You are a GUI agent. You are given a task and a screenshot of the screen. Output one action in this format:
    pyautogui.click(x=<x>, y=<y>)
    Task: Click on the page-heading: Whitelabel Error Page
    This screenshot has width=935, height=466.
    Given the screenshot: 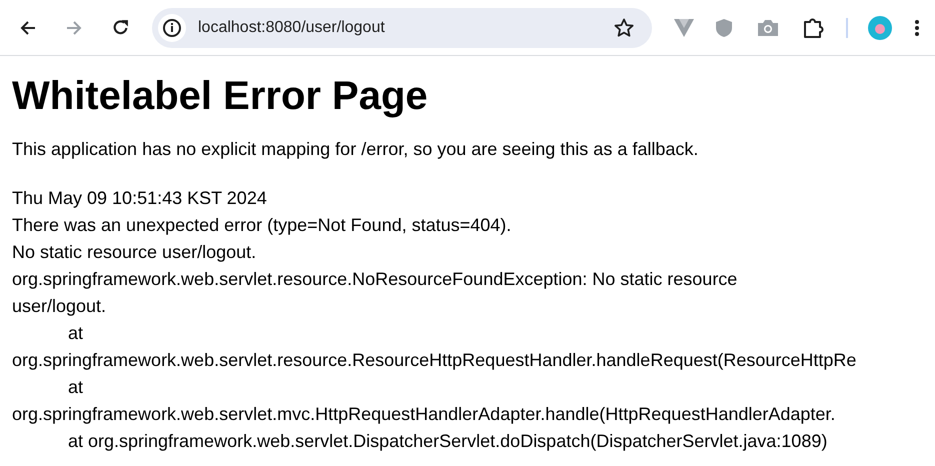 What is the action you would take?
    pyautogui.click(x=220, y=96)
    